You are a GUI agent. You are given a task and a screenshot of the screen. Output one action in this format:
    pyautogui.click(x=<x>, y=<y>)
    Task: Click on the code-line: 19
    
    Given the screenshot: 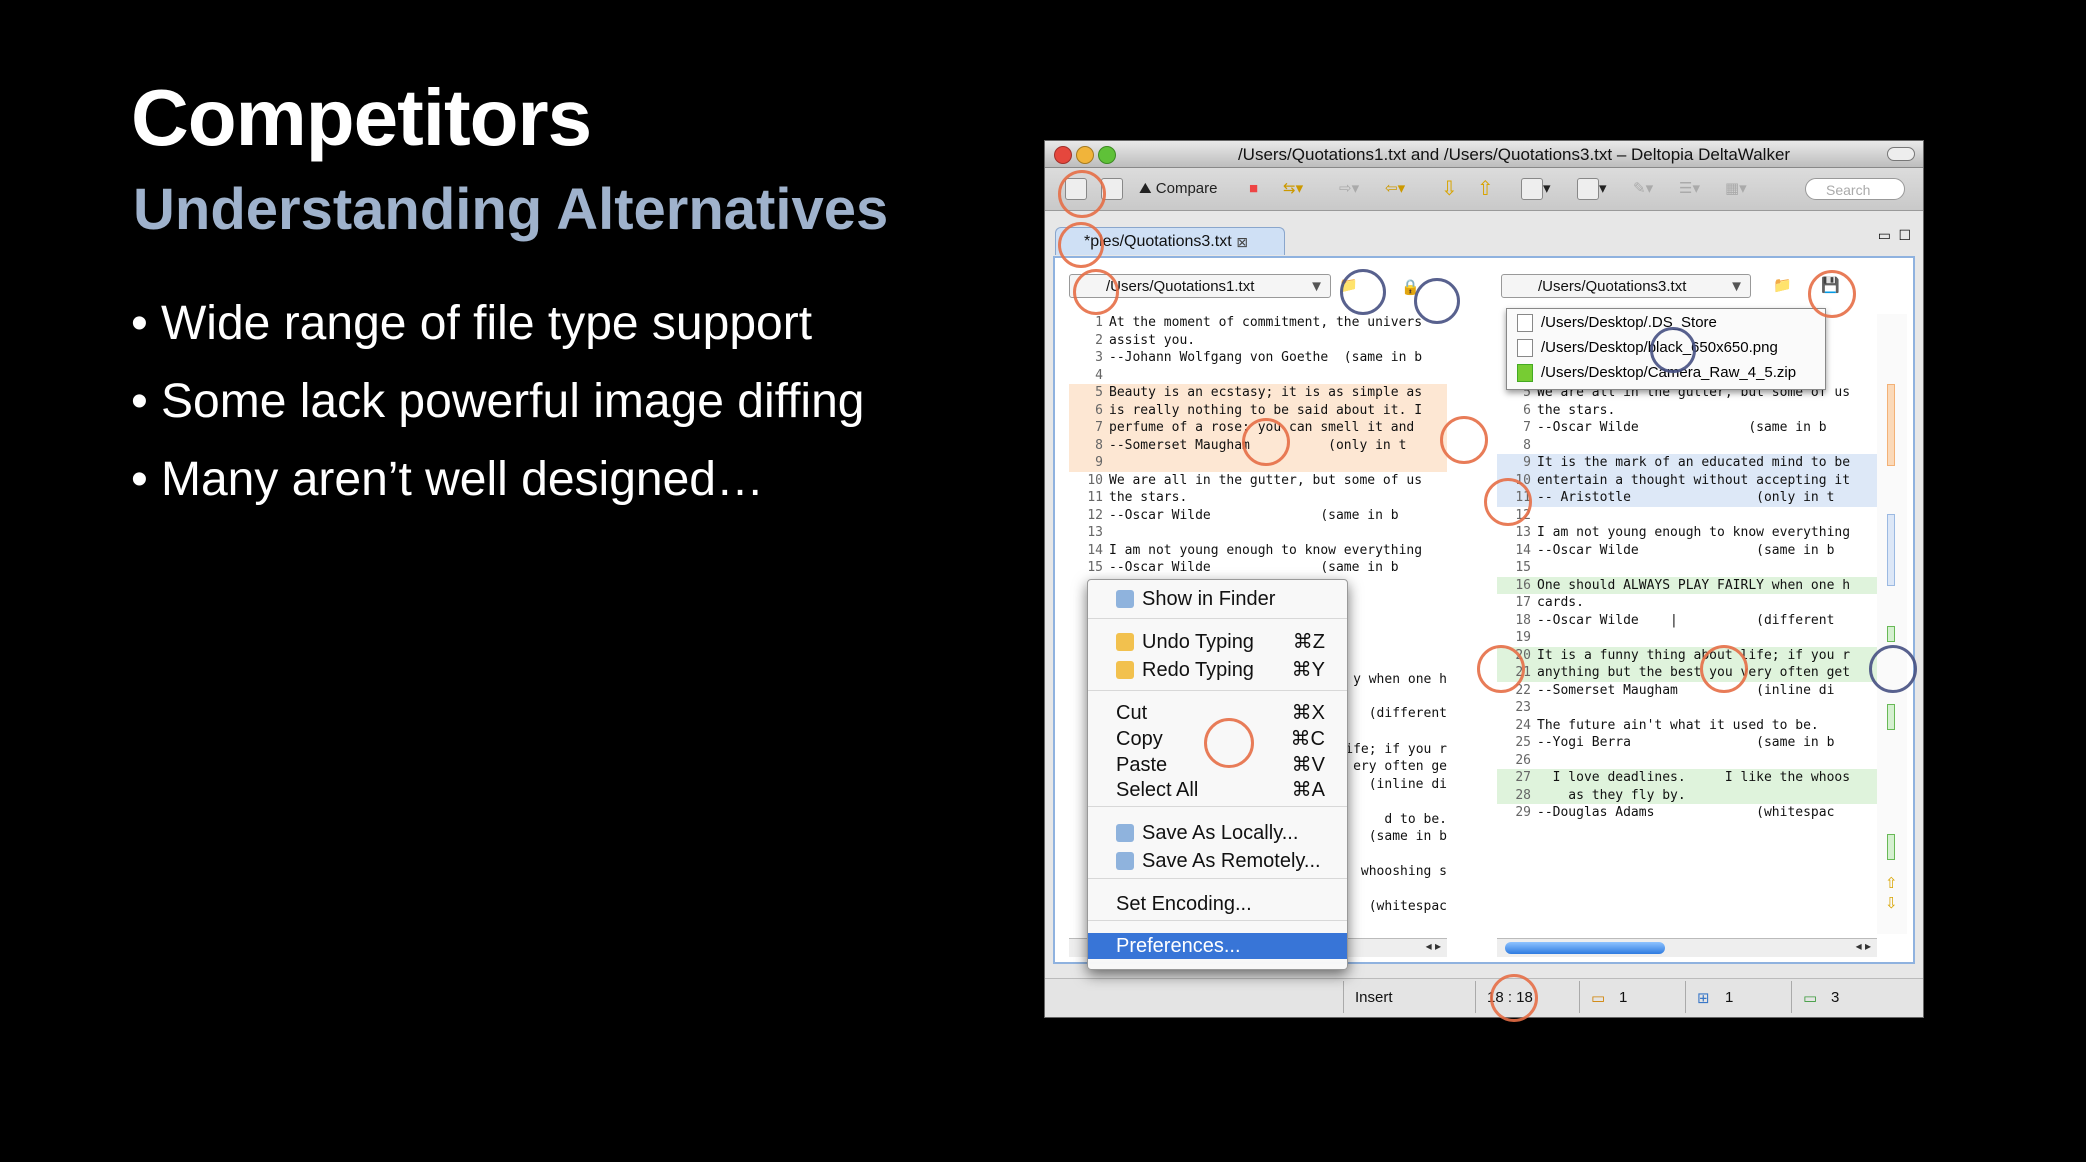 What is the action you would take?
    pyautogui.click(x=1687, y=638)
    